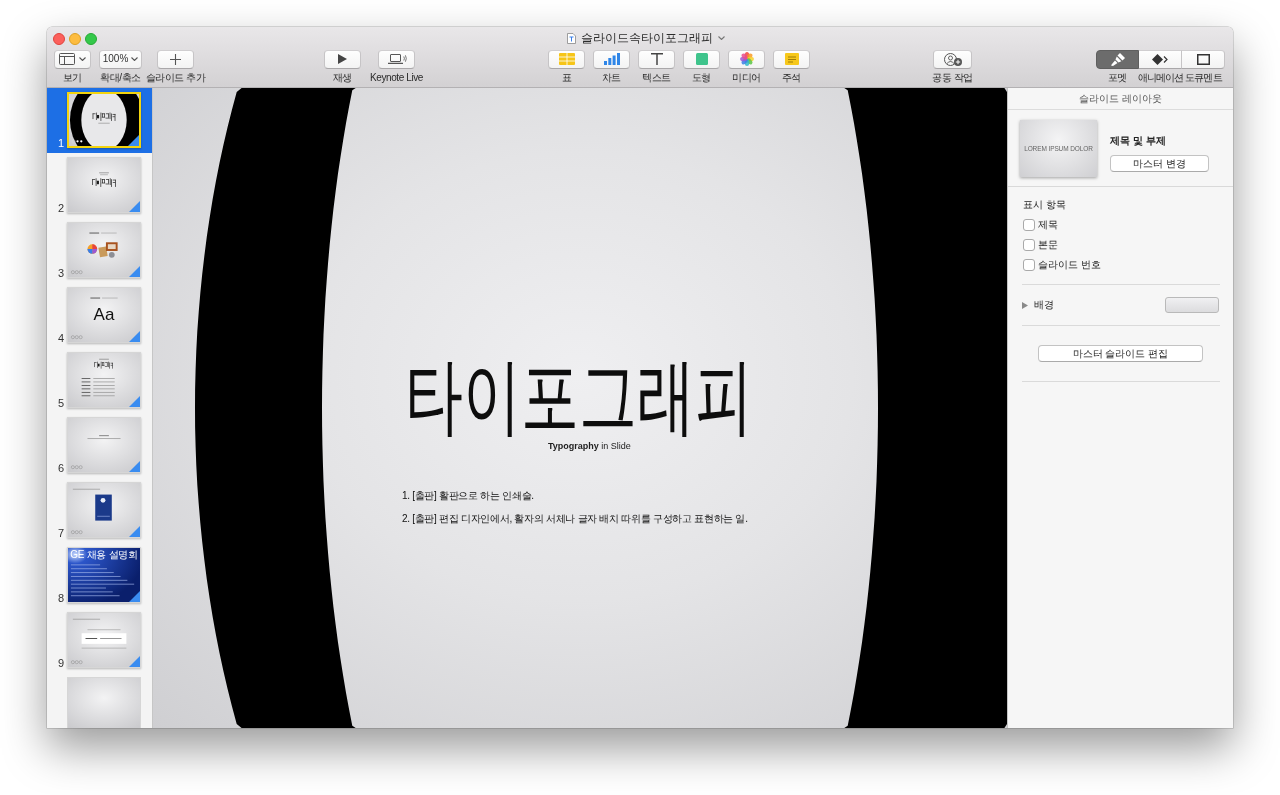 The height and width of the screenshot is (795, 1280). I want to click on slide-subtitle: Typography in Slide, so click(589, 446).